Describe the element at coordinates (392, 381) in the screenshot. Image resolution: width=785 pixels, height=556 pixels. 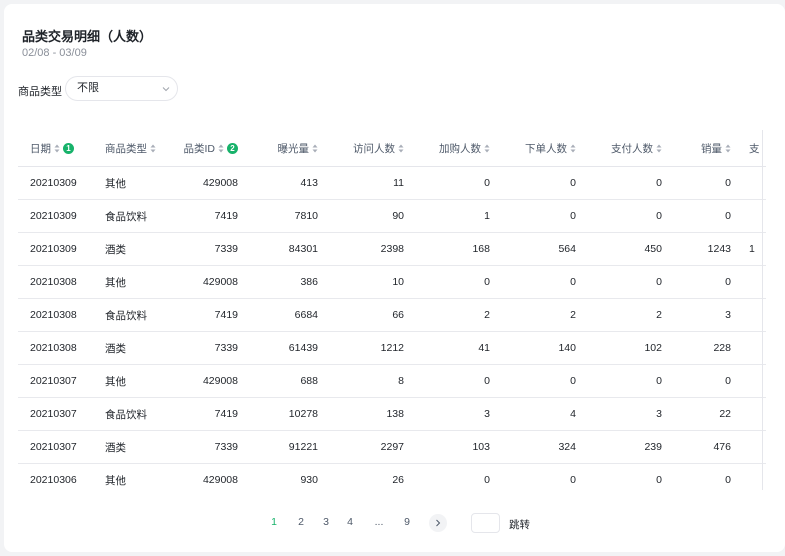
I see `table-row: 20210307 其他 429008 688 8 0 0 0 0` at that location.